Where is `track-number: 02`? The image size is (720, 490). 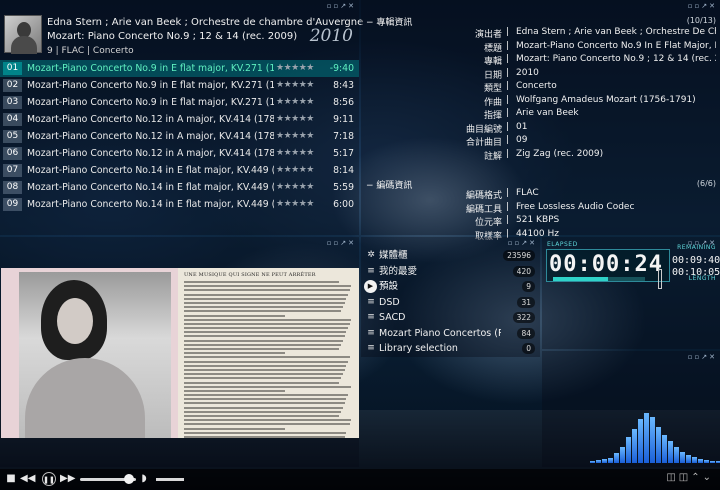
track-number: 02 is located at coordinates (12, 85).